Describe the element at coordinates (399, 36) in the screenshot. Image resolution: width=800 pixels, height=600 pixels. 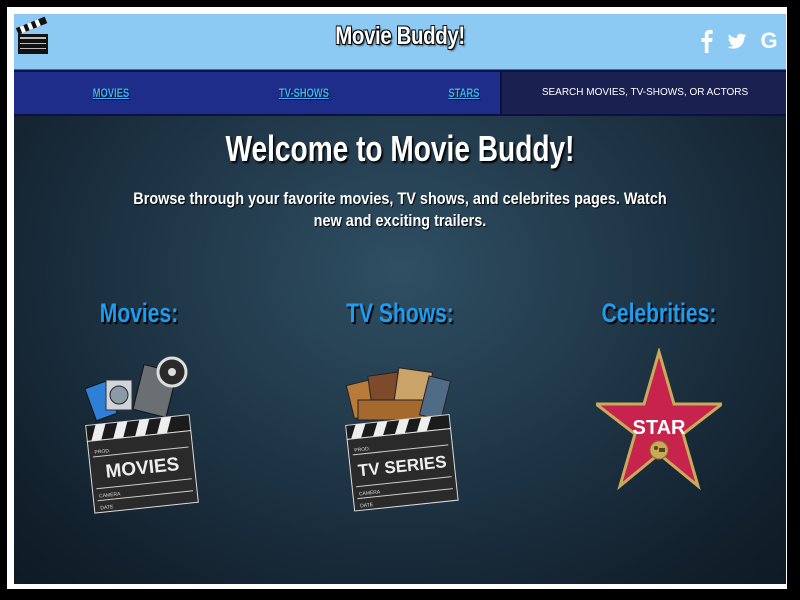
I see `site-title: Movie Buddy!` at that location.